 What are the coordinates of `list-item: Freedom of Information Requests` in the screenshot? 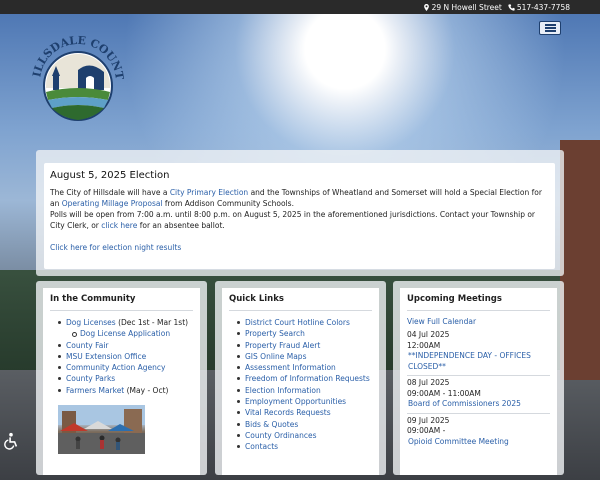 It's located at (300, 378).